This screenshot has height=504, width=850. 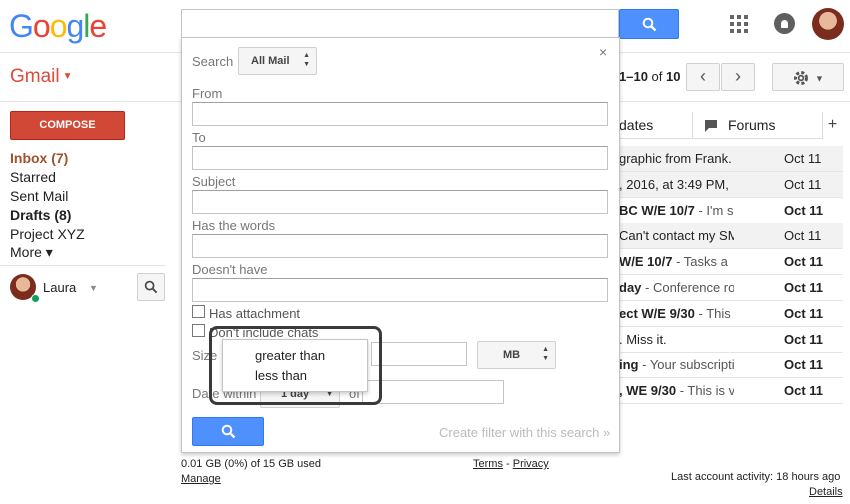 What do you see at coordinates (295, 365) in the screenshot?
I see `size-operator-menu: greater than less than` at bounding box center [295, 365].